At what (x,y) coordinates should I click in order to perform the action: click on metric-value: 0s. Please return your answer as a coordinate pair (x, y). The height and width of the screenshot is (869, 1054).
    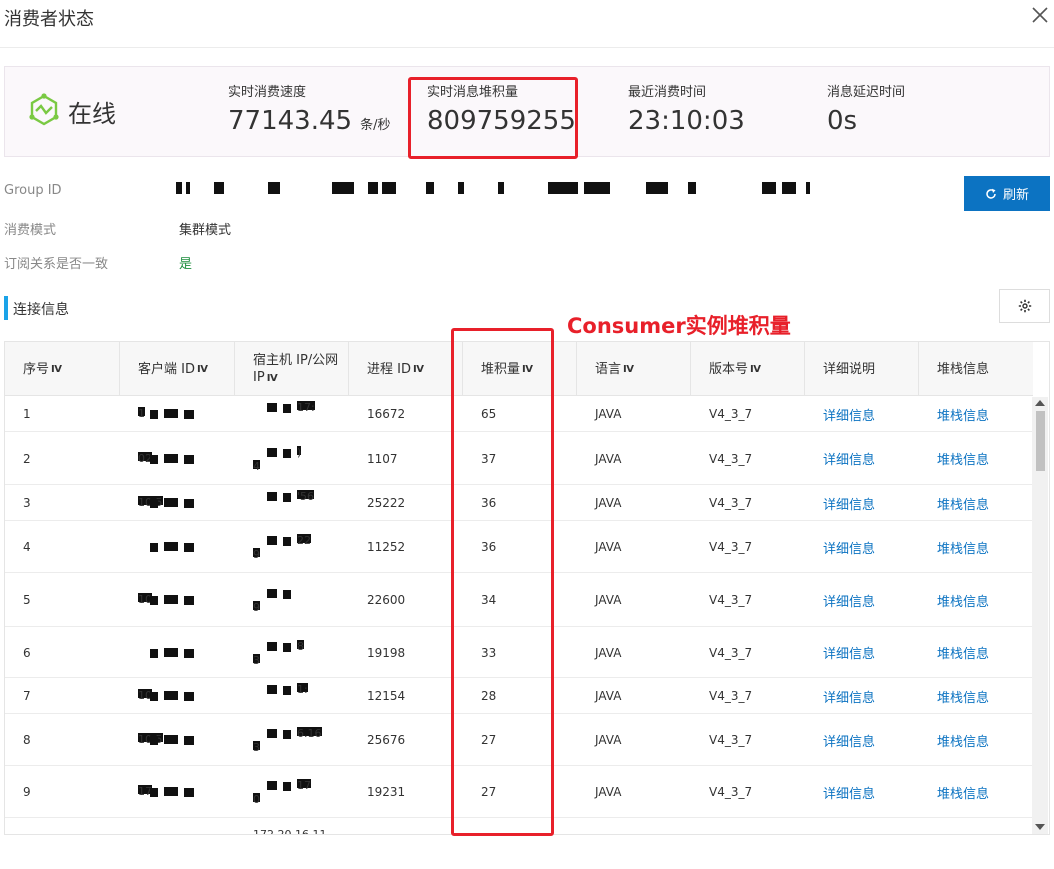
    Looking at the image, I should click on (842, 121).